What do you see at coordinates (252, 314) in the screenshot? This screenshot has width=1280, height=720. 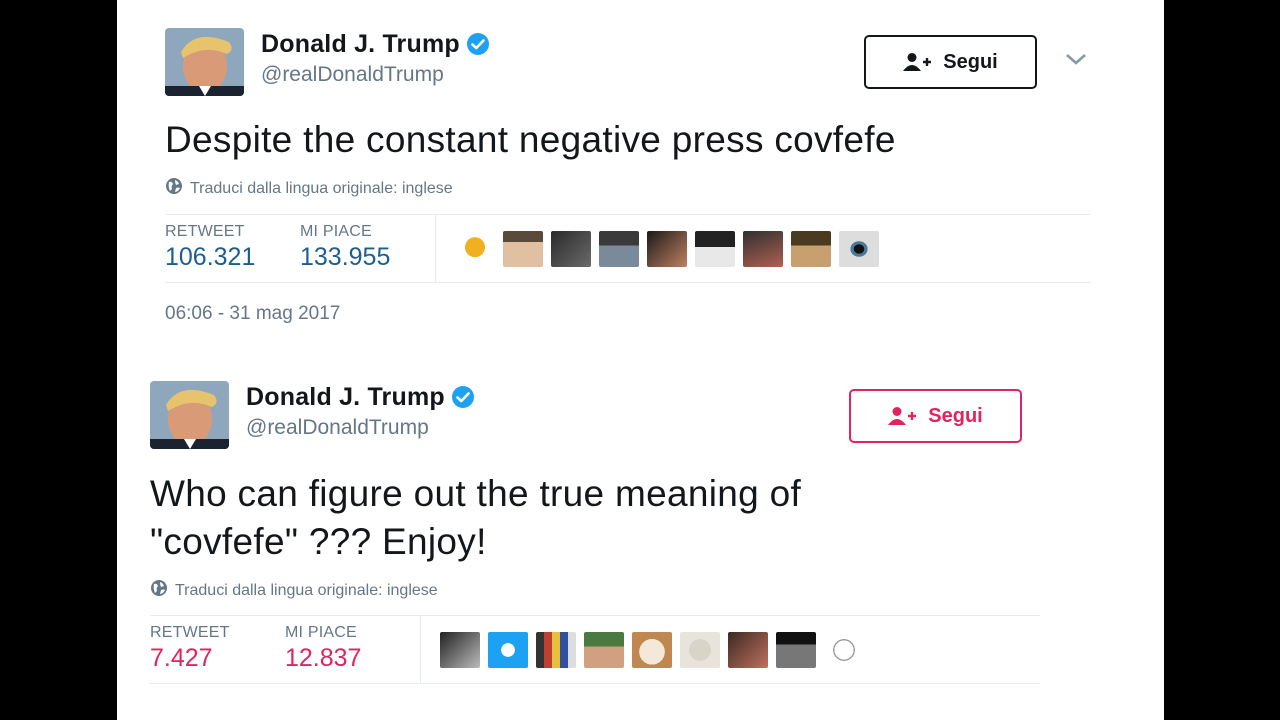 I see `tweet-timestamp: 06:06 - 31 mag 2017` at bounding box center [252, 314].